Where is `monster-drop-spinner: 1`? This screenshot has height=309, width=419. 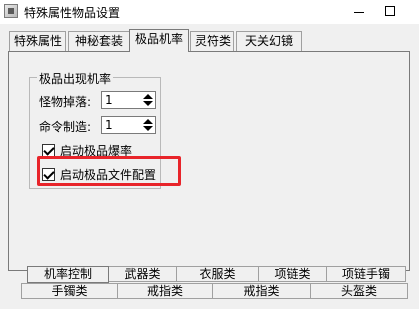 monster-drop-spinner: 1 is located at coordinates (128, 100).